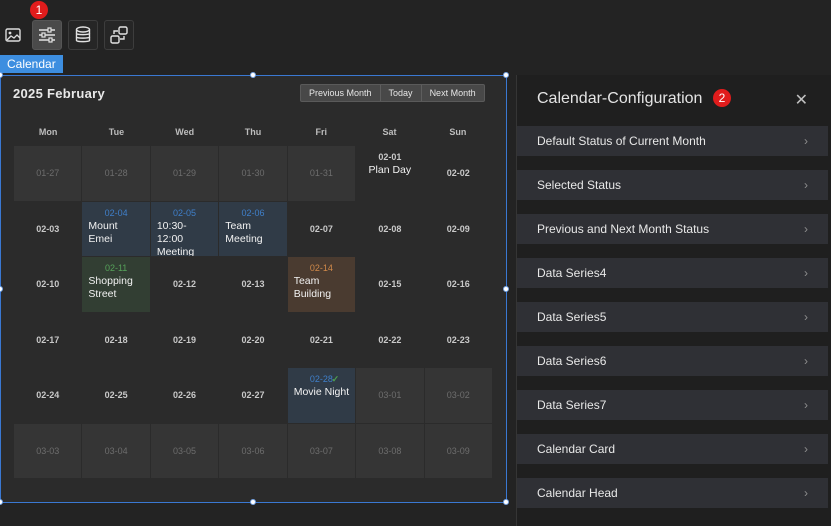  Describe the element at coordinates (620, 98) in the screenshot. I see `config-title: Calendar-Configuration` at that location.